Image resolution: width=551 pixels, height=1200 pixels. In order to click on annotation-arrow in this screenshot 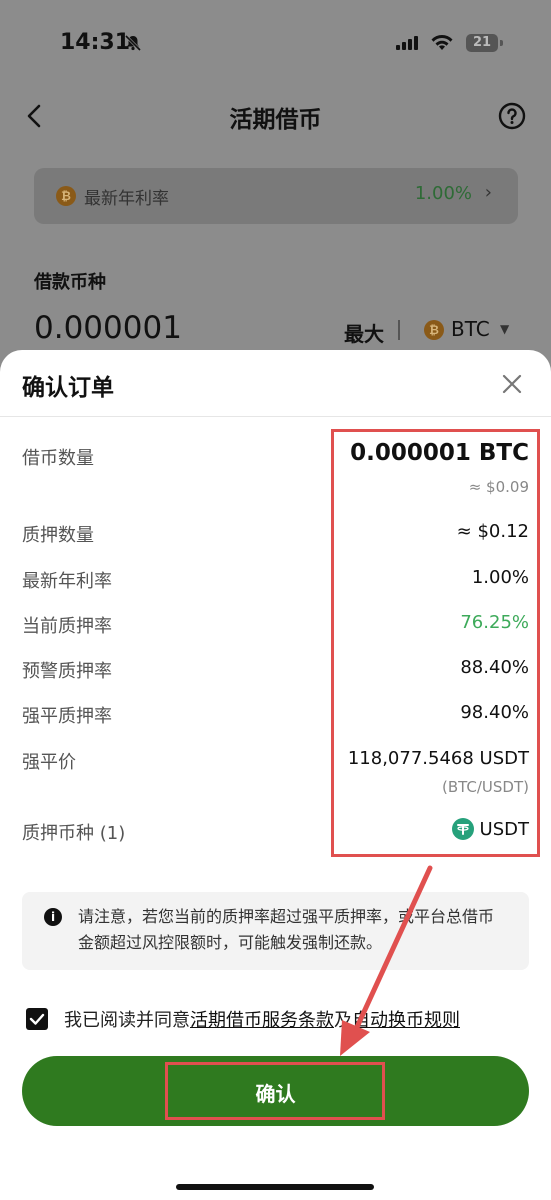, I will do `click(386, 960)`.